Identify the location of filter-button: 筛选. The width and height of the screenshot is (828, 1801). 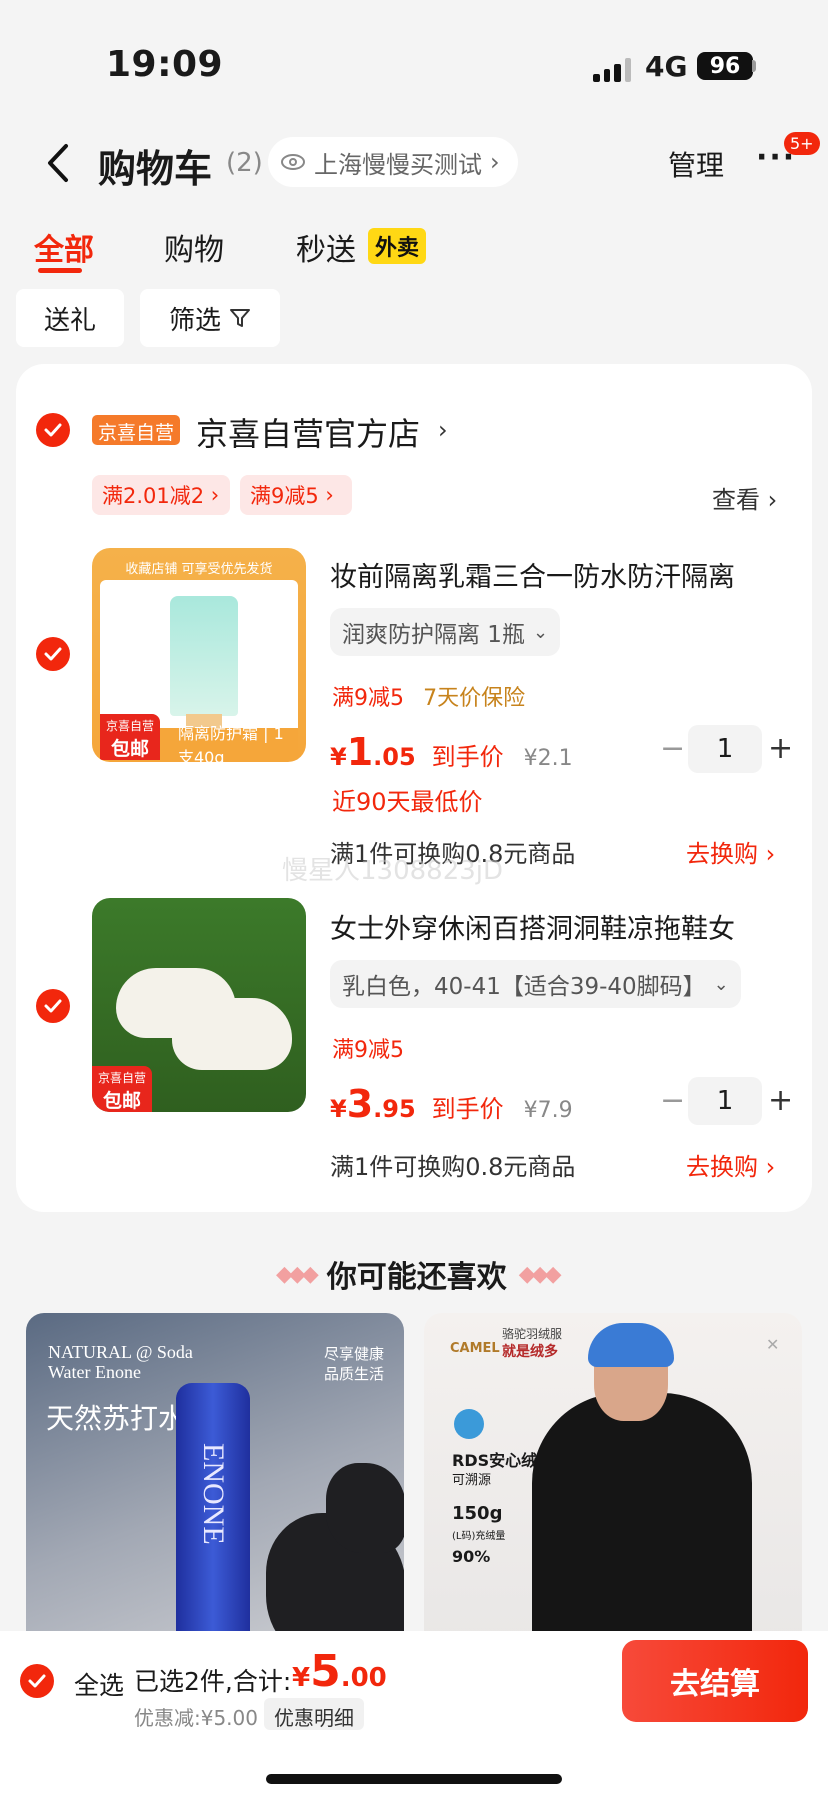
(210, 318).